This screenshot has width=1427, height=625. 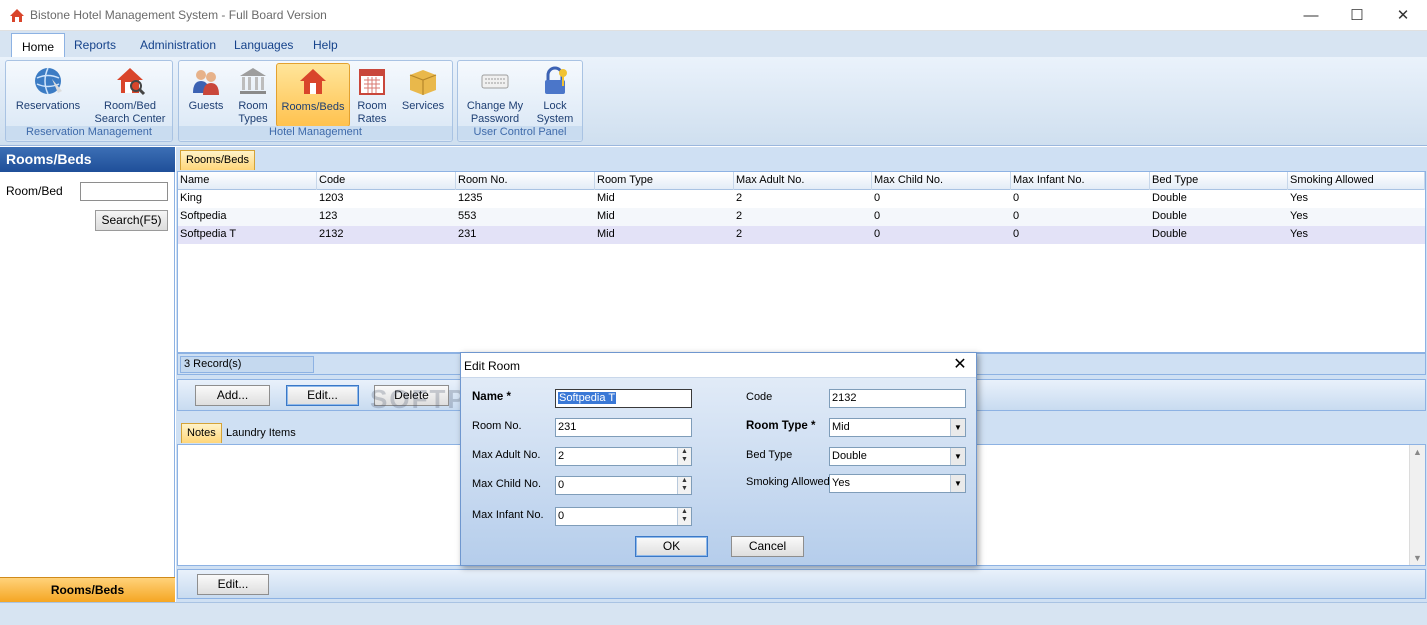 I want to click on col-max-infant: Max Infant No., so click(x=1080, y=181).